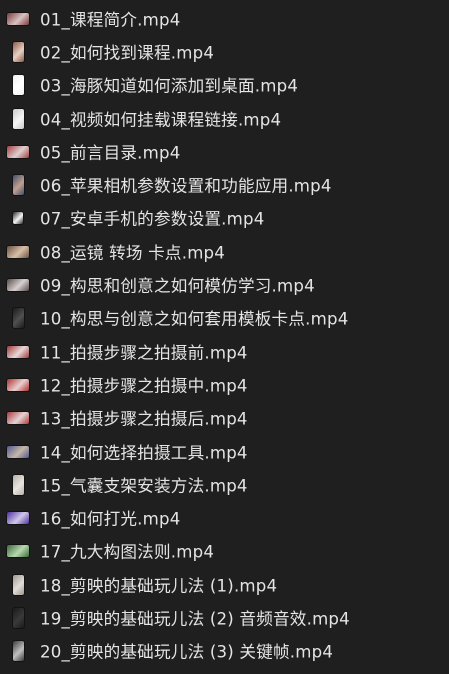 This screenshot has height=674, width=449. I want to click on file-name: 08_运镜 转场 卡点.mp4, so click(133, 253).